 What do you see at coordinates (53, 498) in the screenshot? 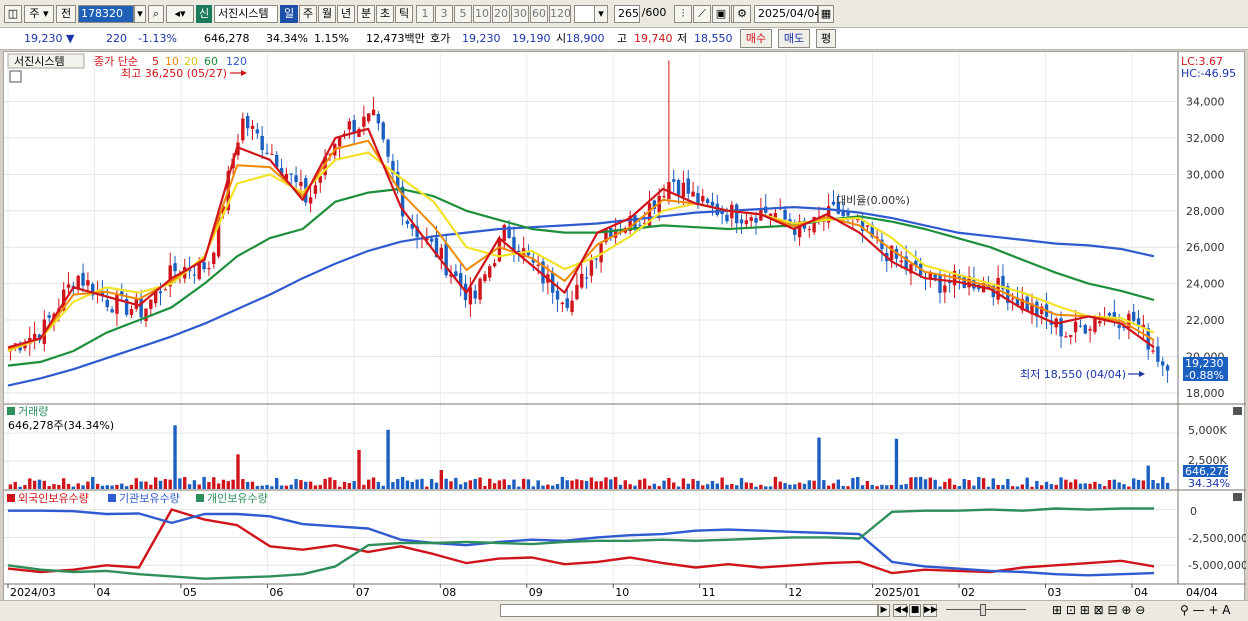
I see `foreign-label: 외국인보유수량` at bounding box center [53, 498].